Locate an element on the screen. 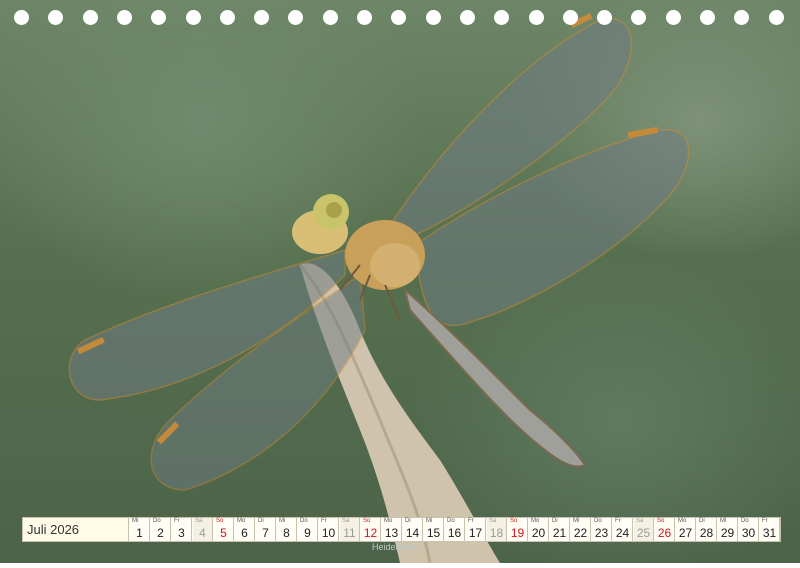 The height and width of the screenshot is (568, 800). calendar-day: Sa 4 is located at coordinates (203, 529).